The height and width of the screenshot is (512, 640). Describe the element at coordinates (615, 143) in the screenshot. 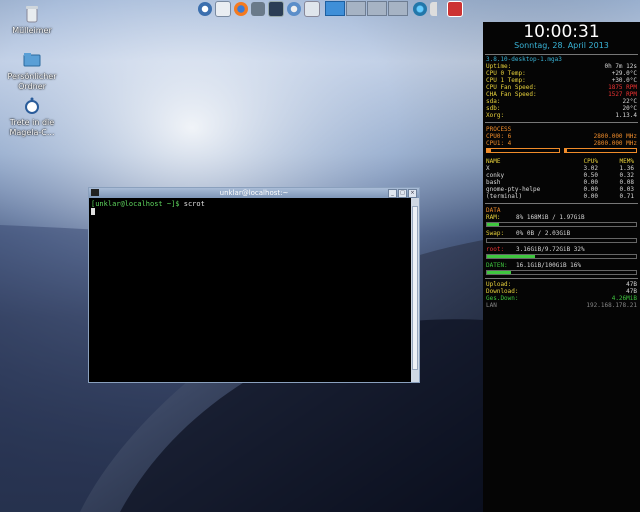

I see `cpu-freq: 2800.000 MHz` at that location.